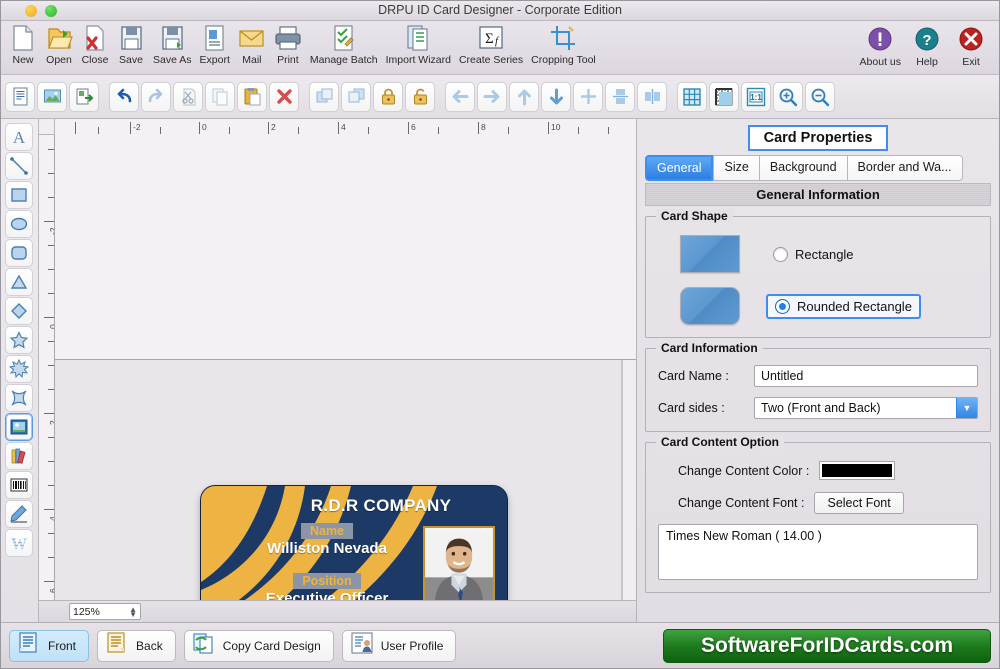 This screenshot has width=1000, height=669. Describe the element at coordinates (724, 96) in the screenshot. I see `ruler-icon` at that location.